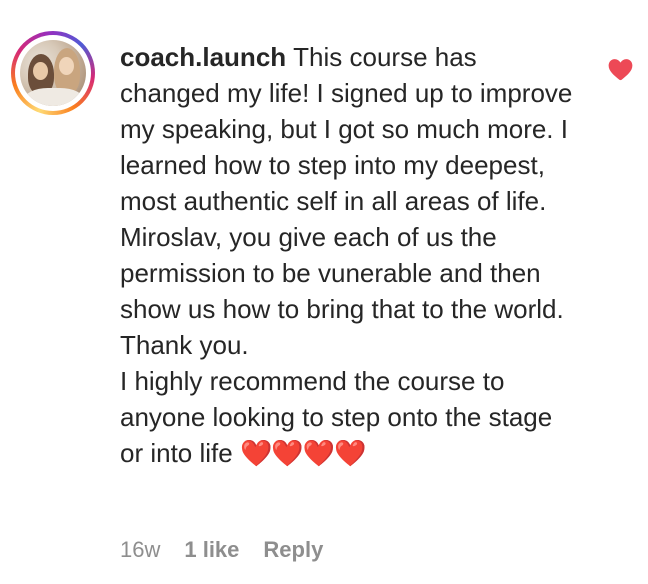 The height and width of the screenshot is (584, 648). I want to click on avatar-photo, so click(53, 73).